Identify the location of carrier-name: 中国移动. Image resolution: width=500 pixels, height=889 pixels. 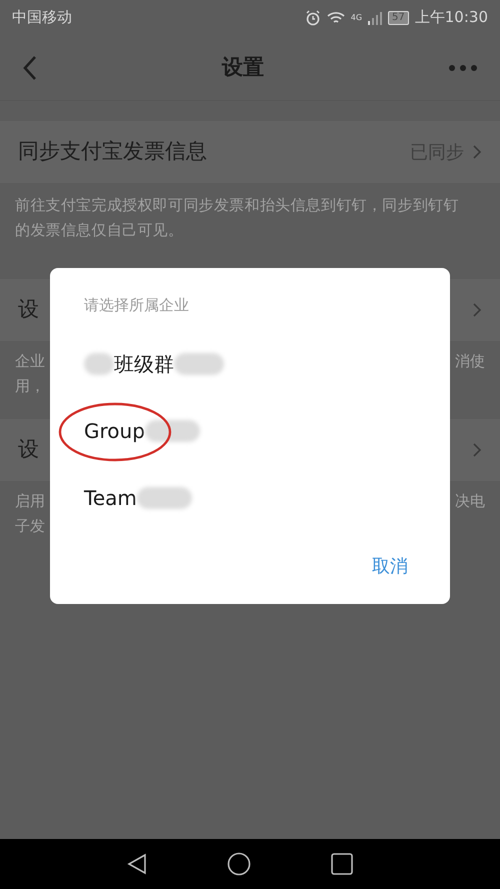
(42, 17).